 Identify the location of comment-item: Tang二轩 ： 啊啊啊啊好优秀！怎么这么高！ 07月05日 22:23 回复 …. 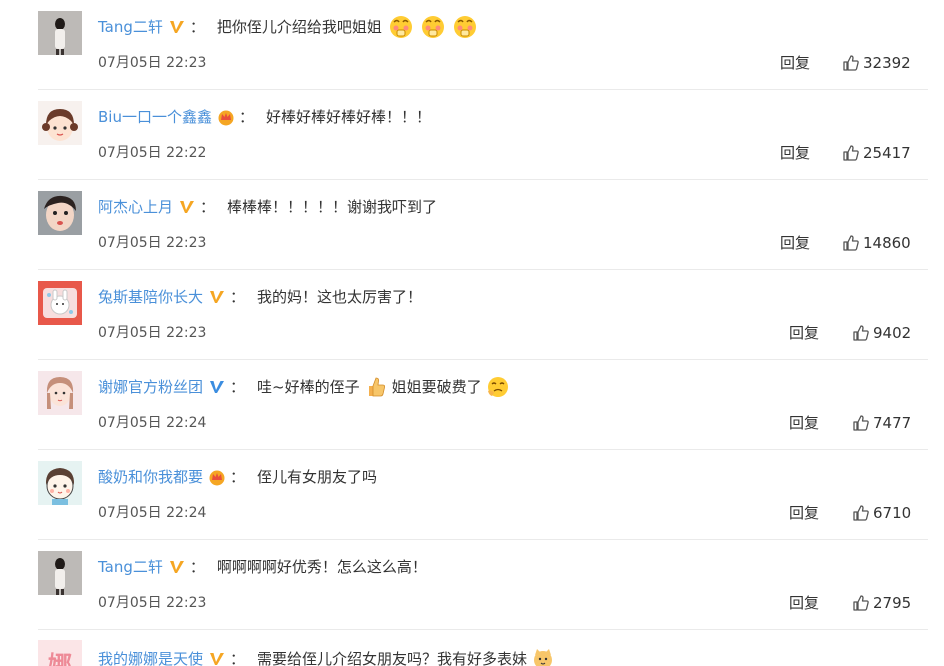
(472, 585).